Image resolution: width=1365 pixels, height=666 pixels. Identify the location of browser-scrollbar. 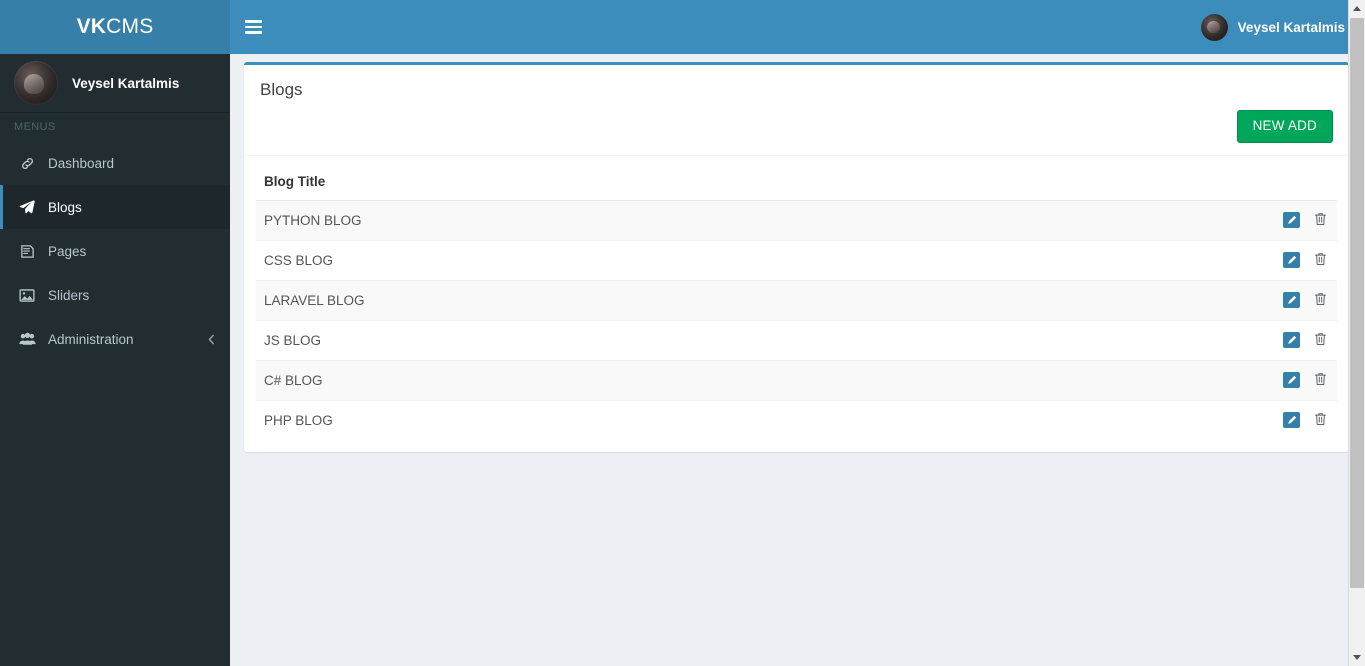
(1356, 333).